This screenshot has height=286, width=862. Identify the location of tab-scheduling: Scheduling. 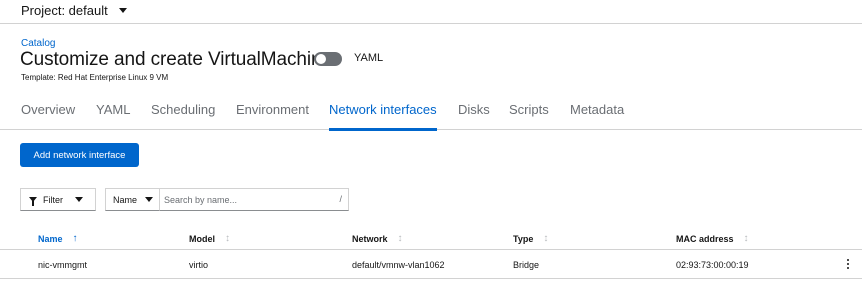
(183, 113).